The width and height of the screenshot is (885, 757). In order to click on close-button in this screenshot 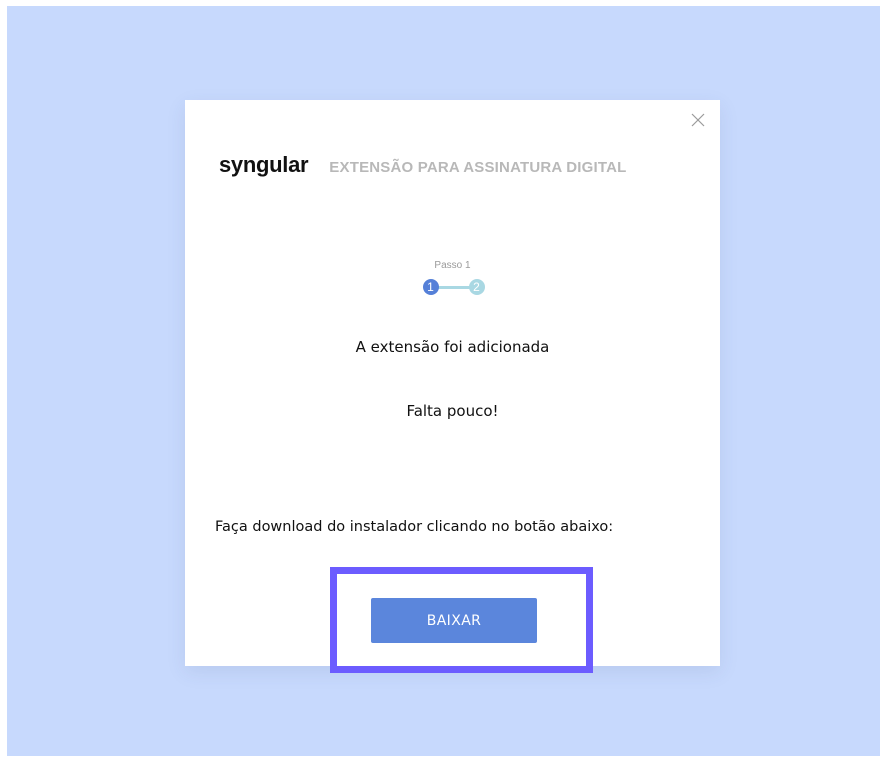, I will do `click(698, 120)`.